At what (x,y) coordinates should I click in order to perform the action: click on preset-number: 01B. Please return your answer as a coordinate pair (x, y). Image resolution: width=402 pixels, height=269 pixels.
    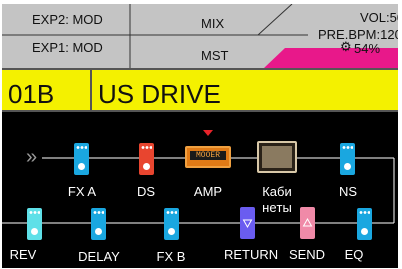
    Looking at the image, I should click on (31, 94).